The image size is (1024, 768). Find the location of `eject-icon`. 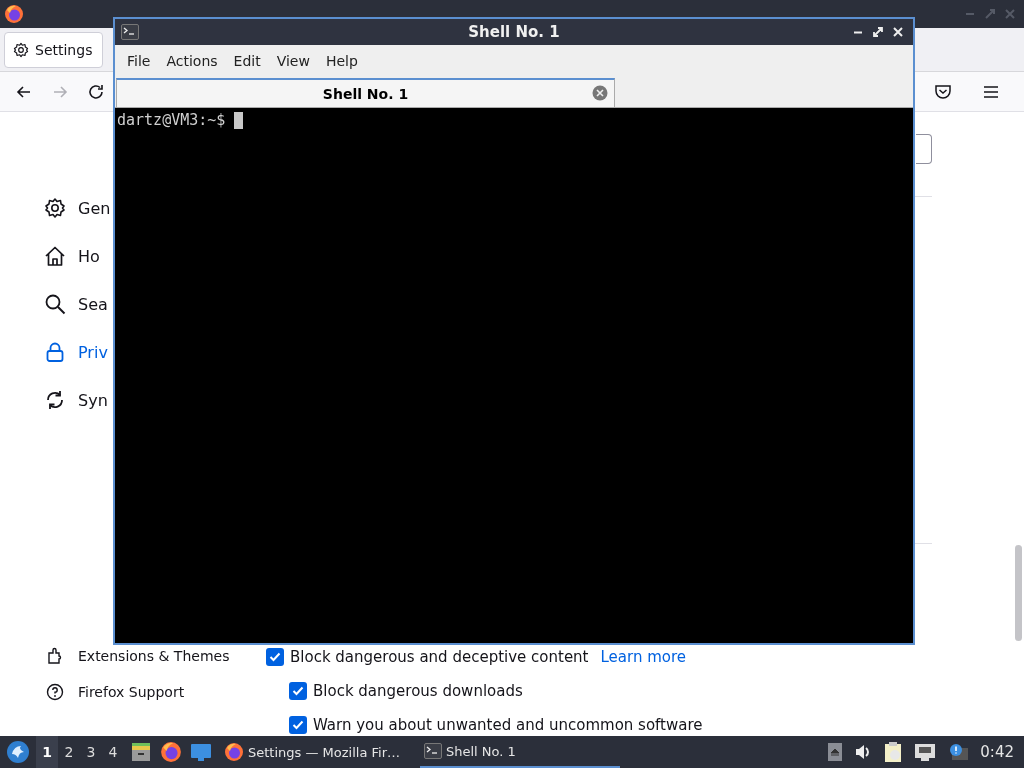

eject-icon is located at coordinates (835, 752).